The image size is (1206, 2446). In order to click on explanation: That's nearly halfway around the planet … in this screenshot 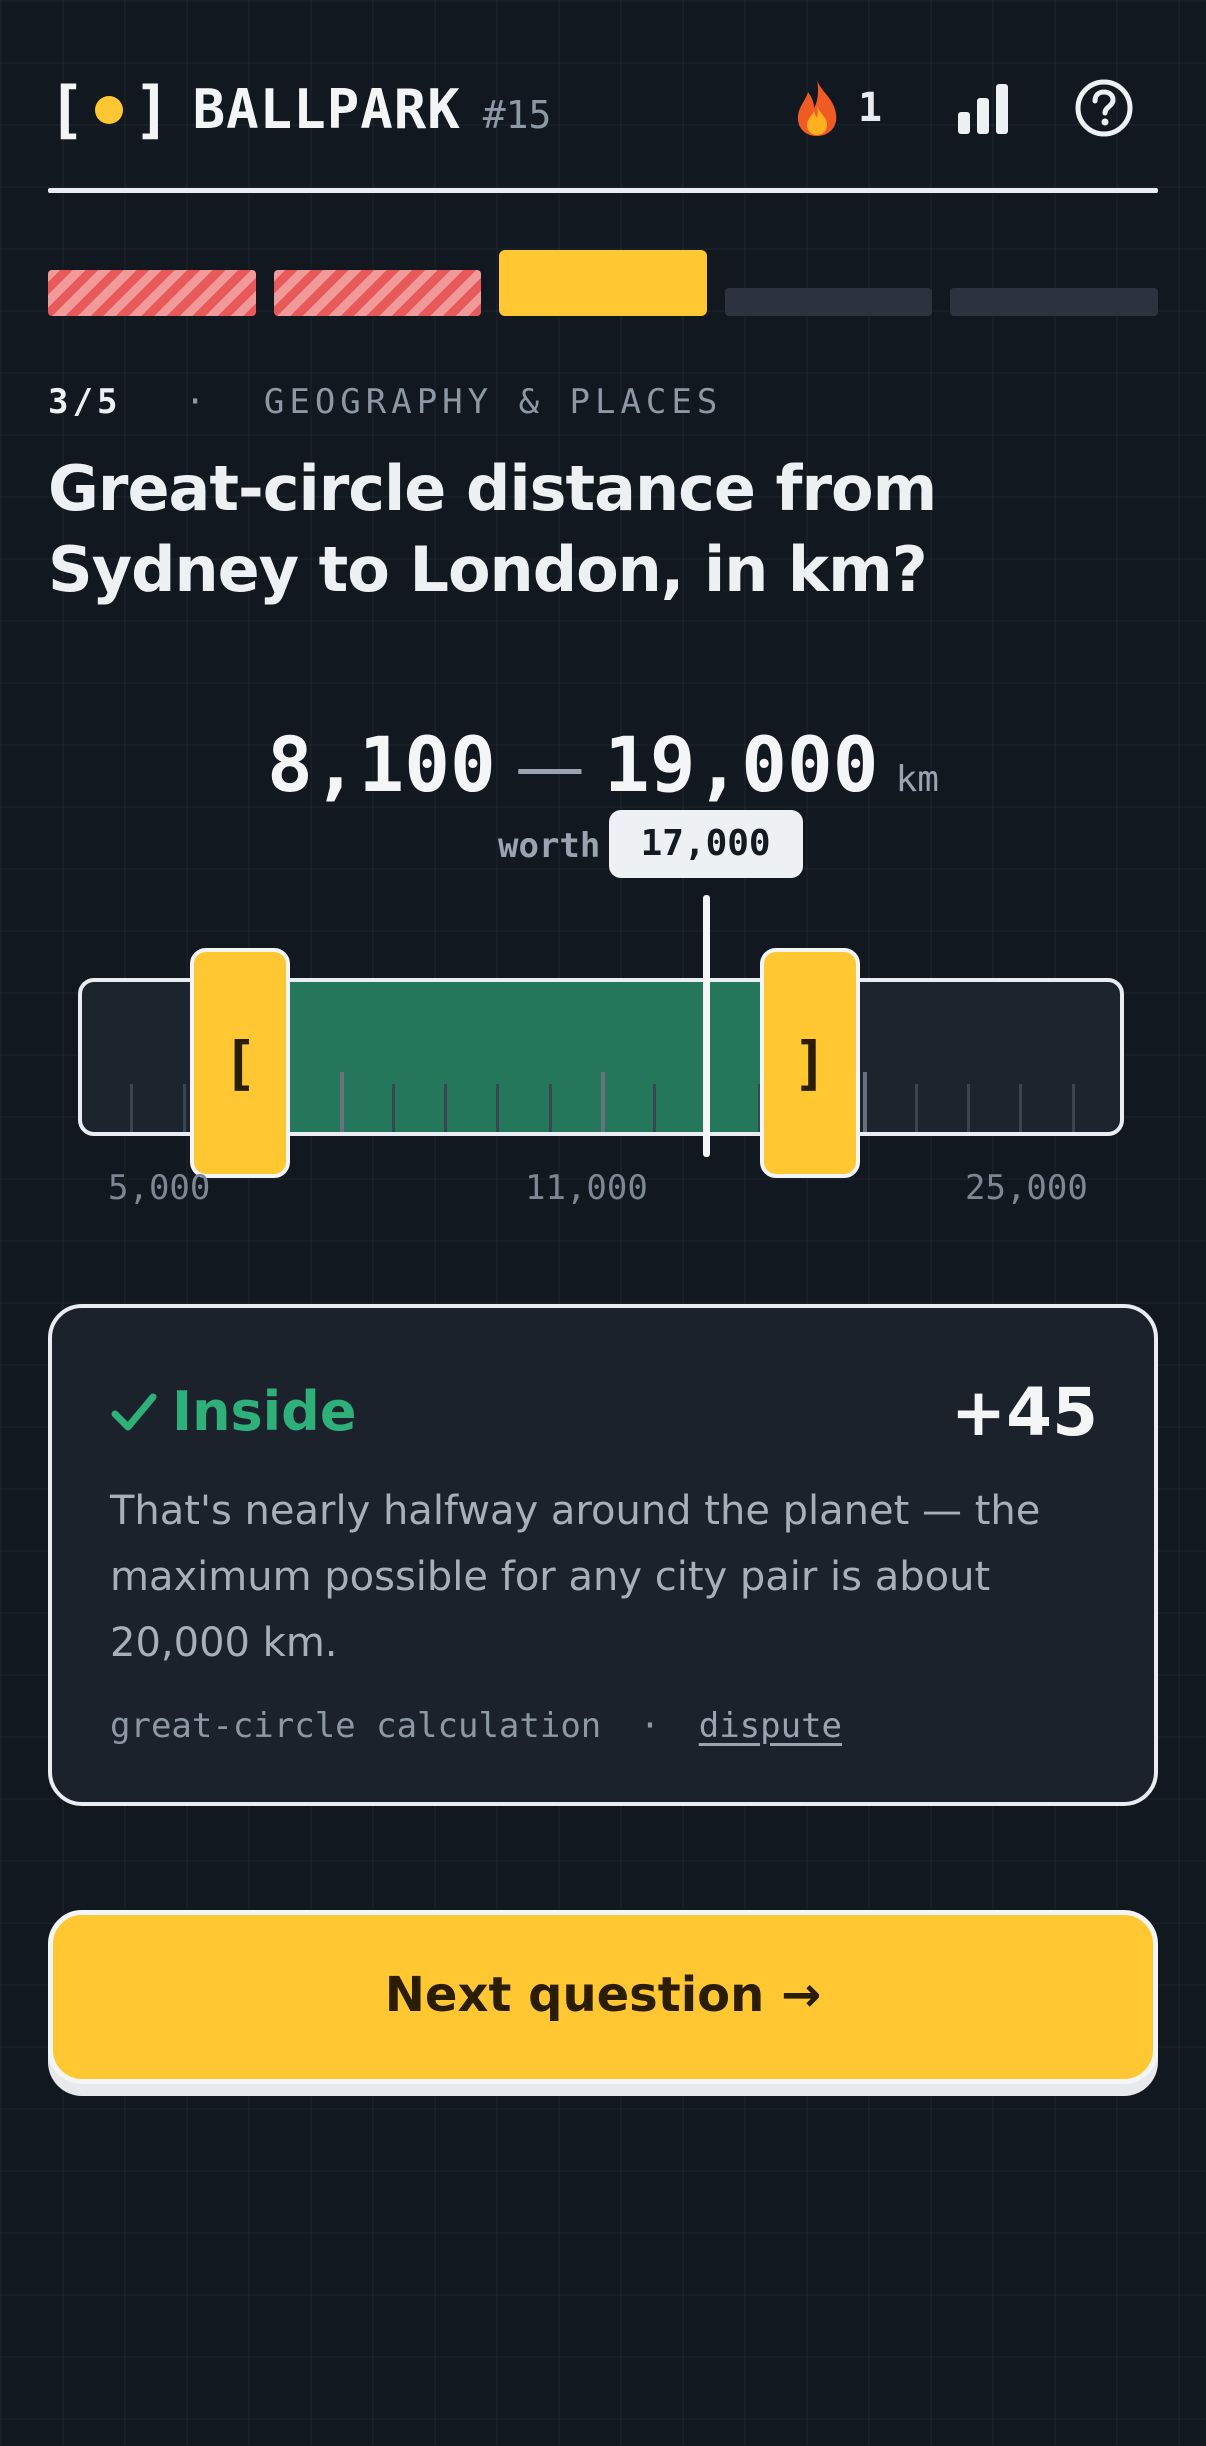, I will do `click(575, 1577)`.